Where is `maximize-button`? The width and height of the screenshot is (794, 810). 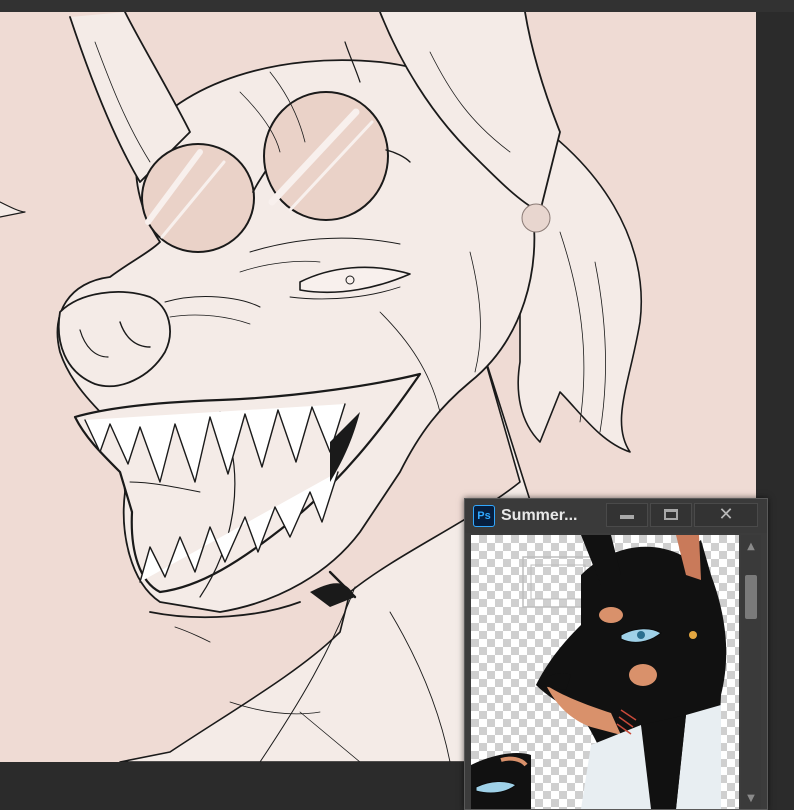 maximize-button is located at coordinates (671, 515).